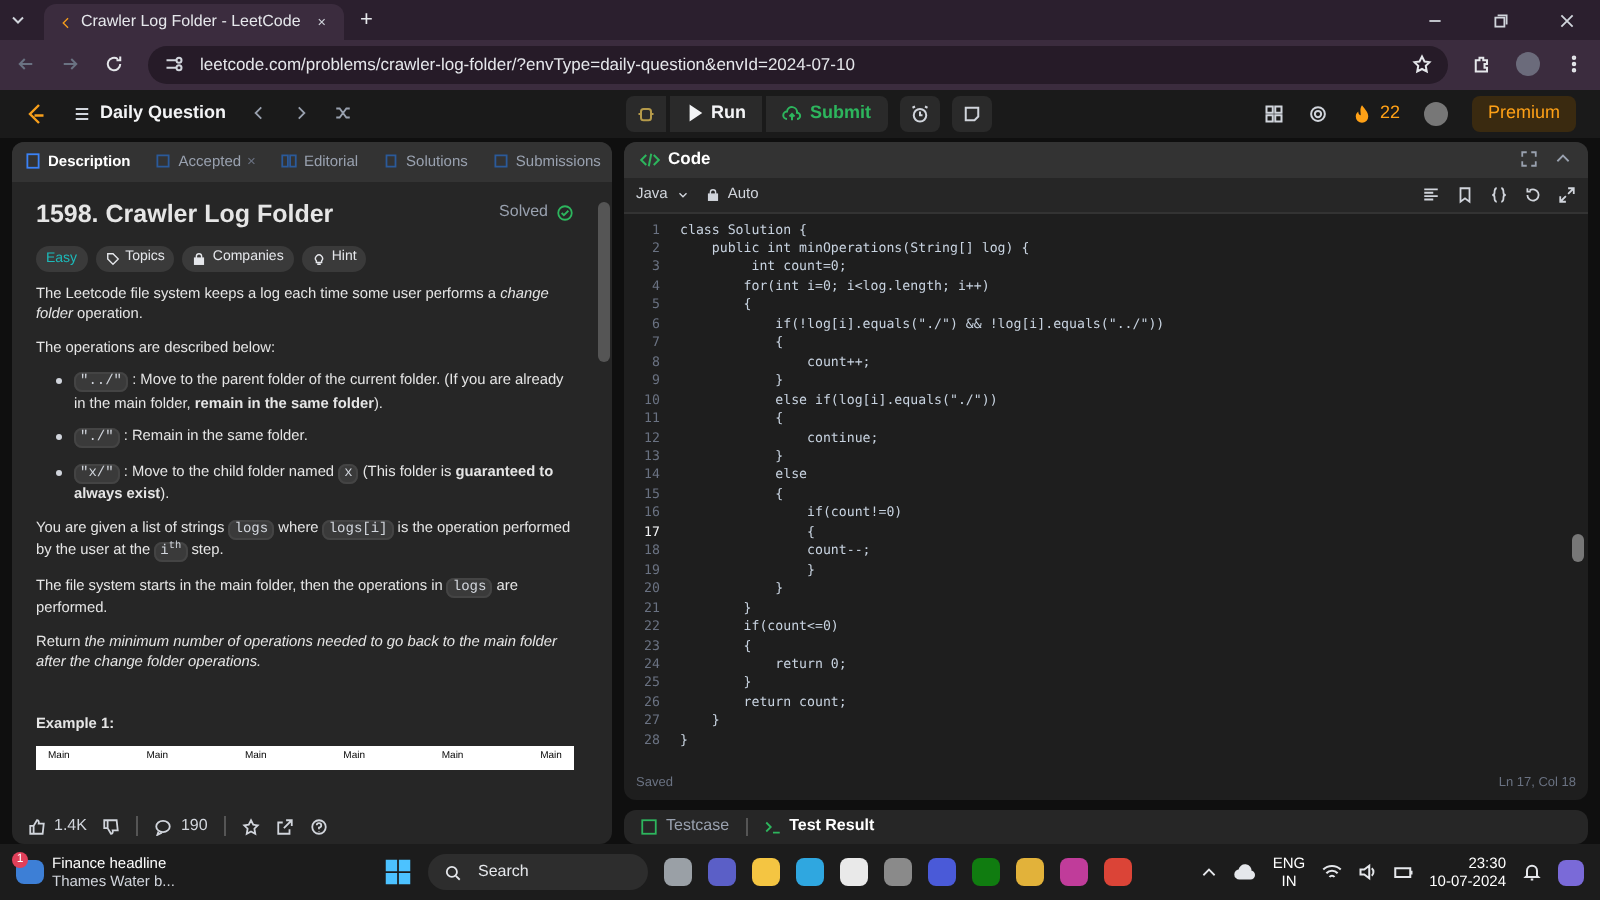 Image resolution: width=1600 pixels, height=900 pixels. Describe the element at coordinates (318, 826) in the screenshot. I see `help-icon` at that location.